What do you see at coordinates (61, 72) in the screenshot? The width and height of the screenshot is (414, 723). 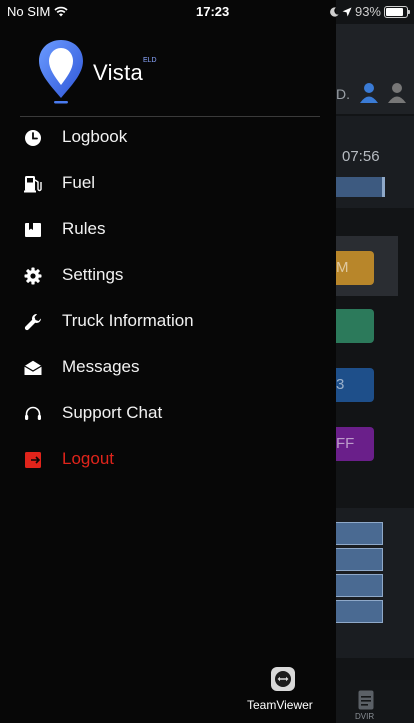 I see `location-pin-logo-icon` at bounding box center [61, 72].